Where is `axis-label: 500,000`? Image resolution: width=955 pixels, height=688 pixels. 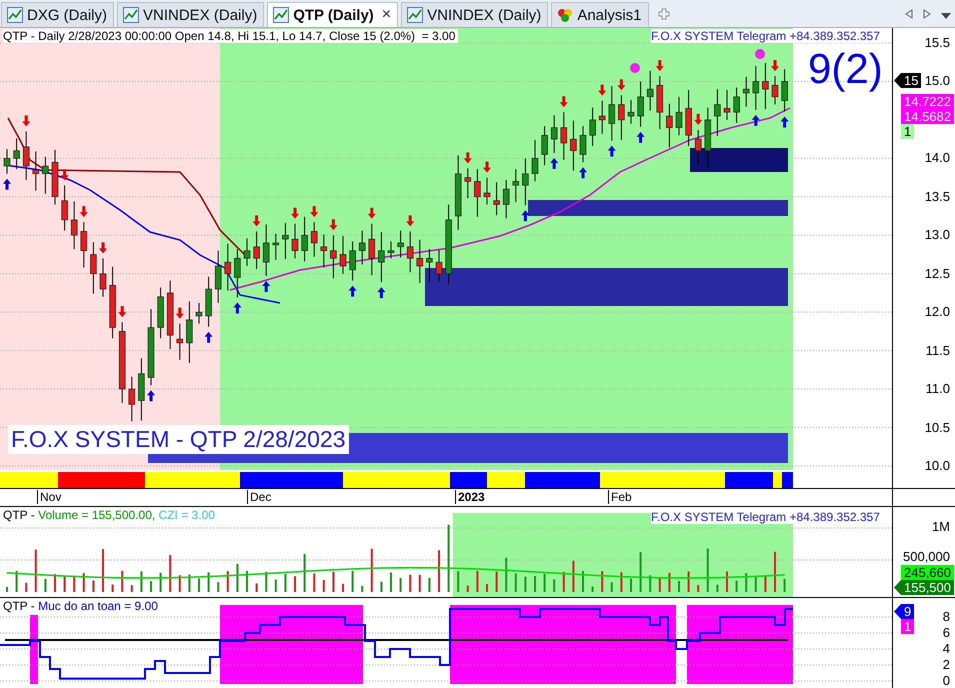 axis-label: 500,000 is located at coordinates (926, 556).